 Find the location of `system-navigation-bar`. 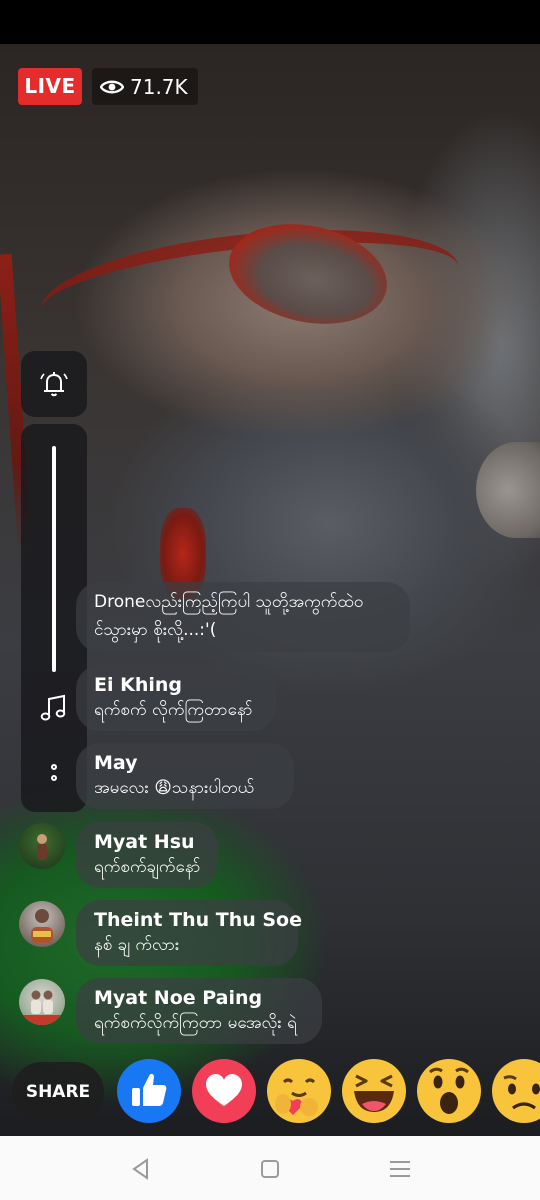

system-navigation-bar is located at coordinates (270, 1168).